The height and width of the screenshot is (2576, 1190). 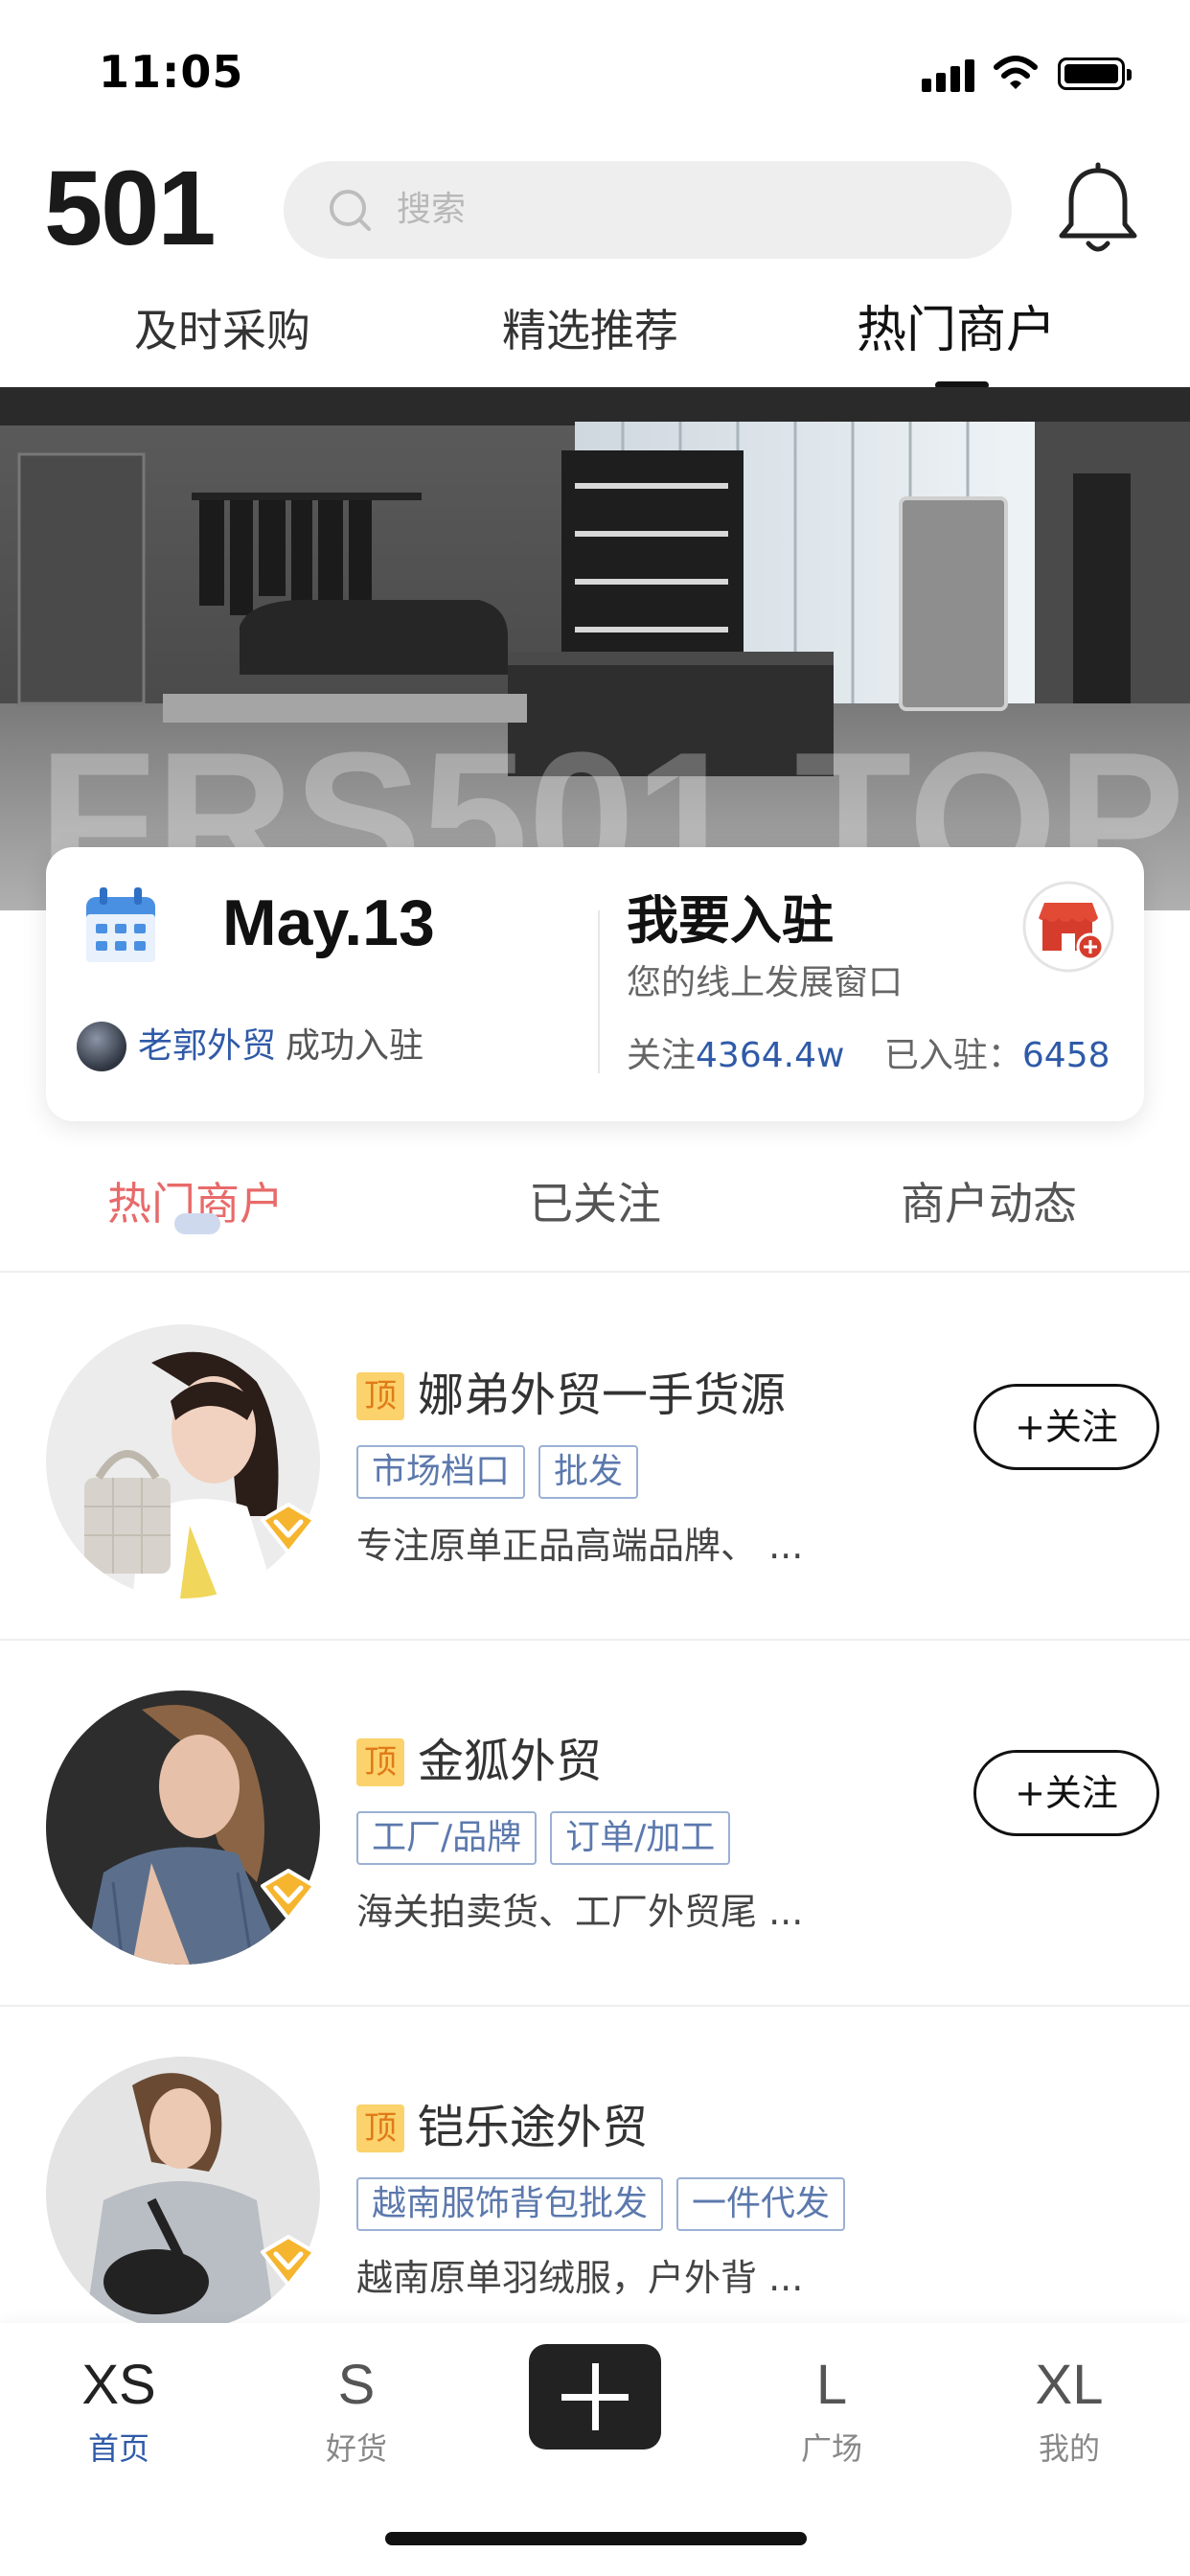 I want to click on battery-icon, so click(x=1095, y=74).